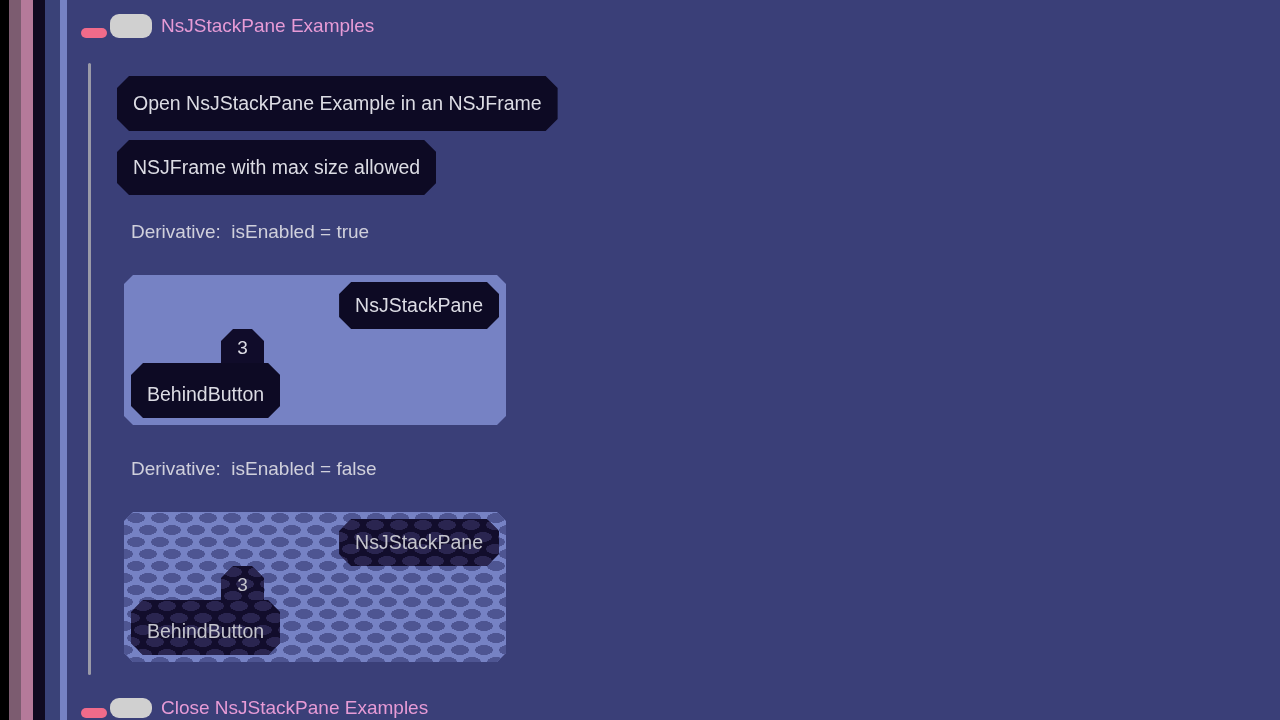 Image resolution: width=1280 pixels, height=720 pixels. I want to click on action-button: NSJFrame with max size allowed, so click(277, 167).